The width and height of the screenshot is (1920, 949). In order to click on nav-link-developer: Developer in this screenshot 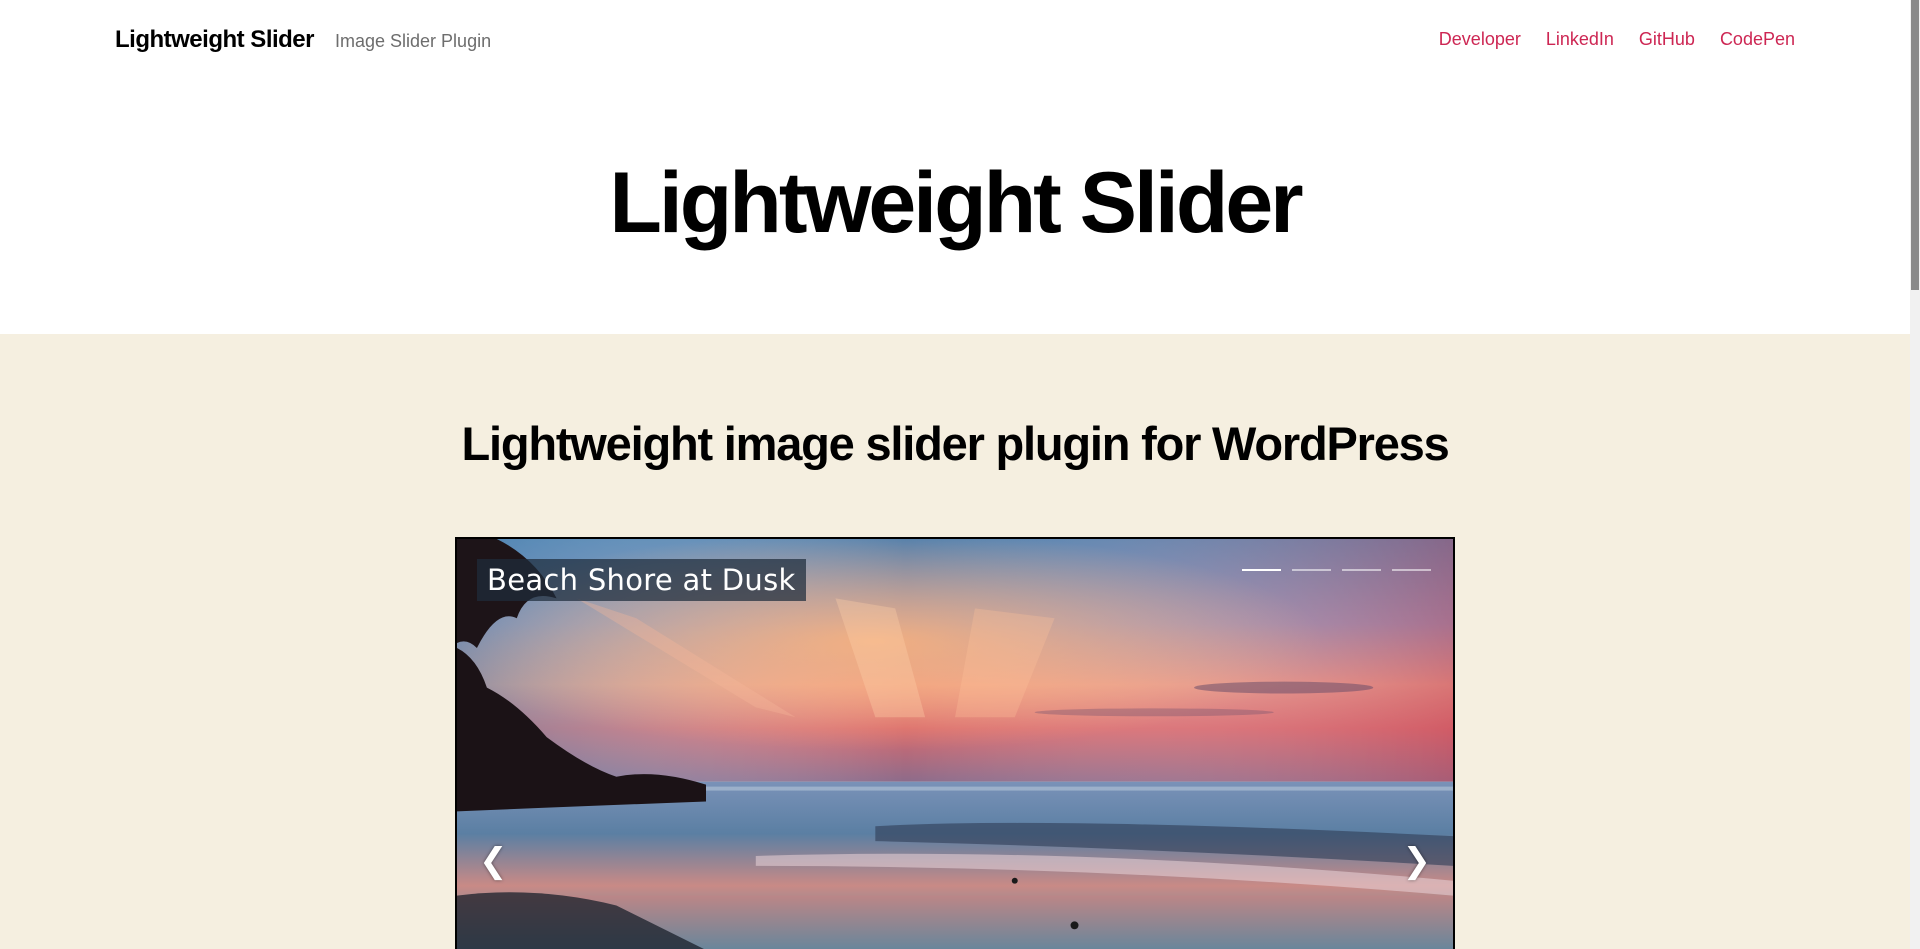, I will do `click(1480, 39)`.